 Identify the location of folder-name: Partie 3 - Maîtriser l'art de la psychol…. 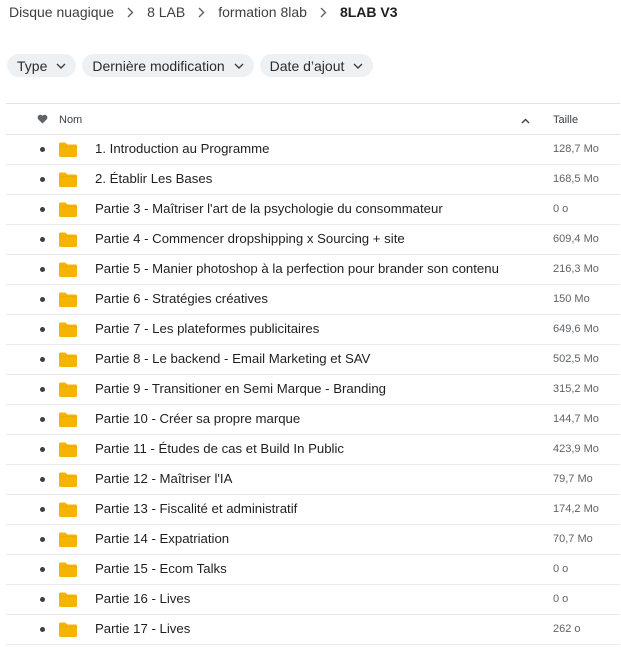
(269, 208).